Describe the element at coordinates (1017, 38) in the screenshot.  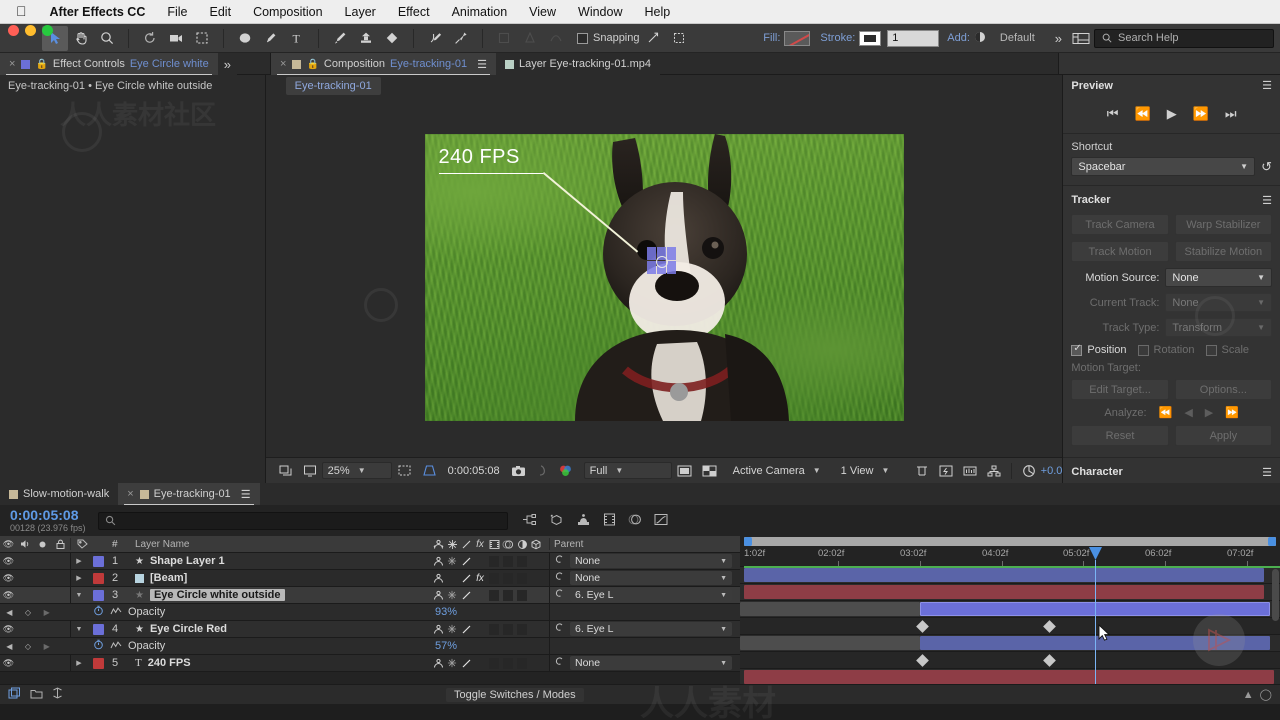
I see `workspace-selector: Default` at that location.